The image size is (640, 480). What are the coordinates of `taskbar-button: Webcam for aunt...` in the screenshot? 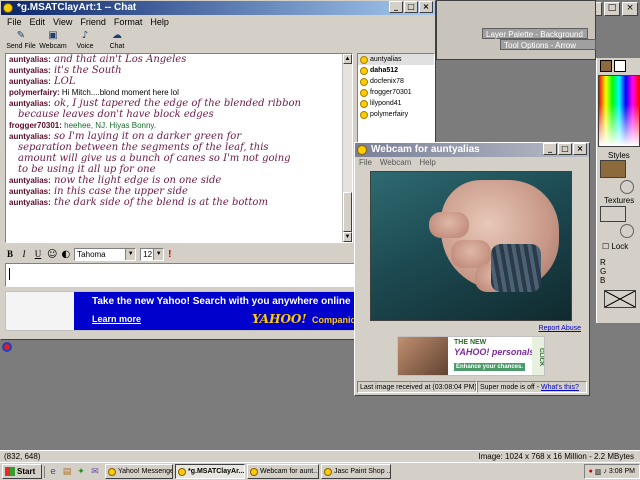 It's located at (283, 471).